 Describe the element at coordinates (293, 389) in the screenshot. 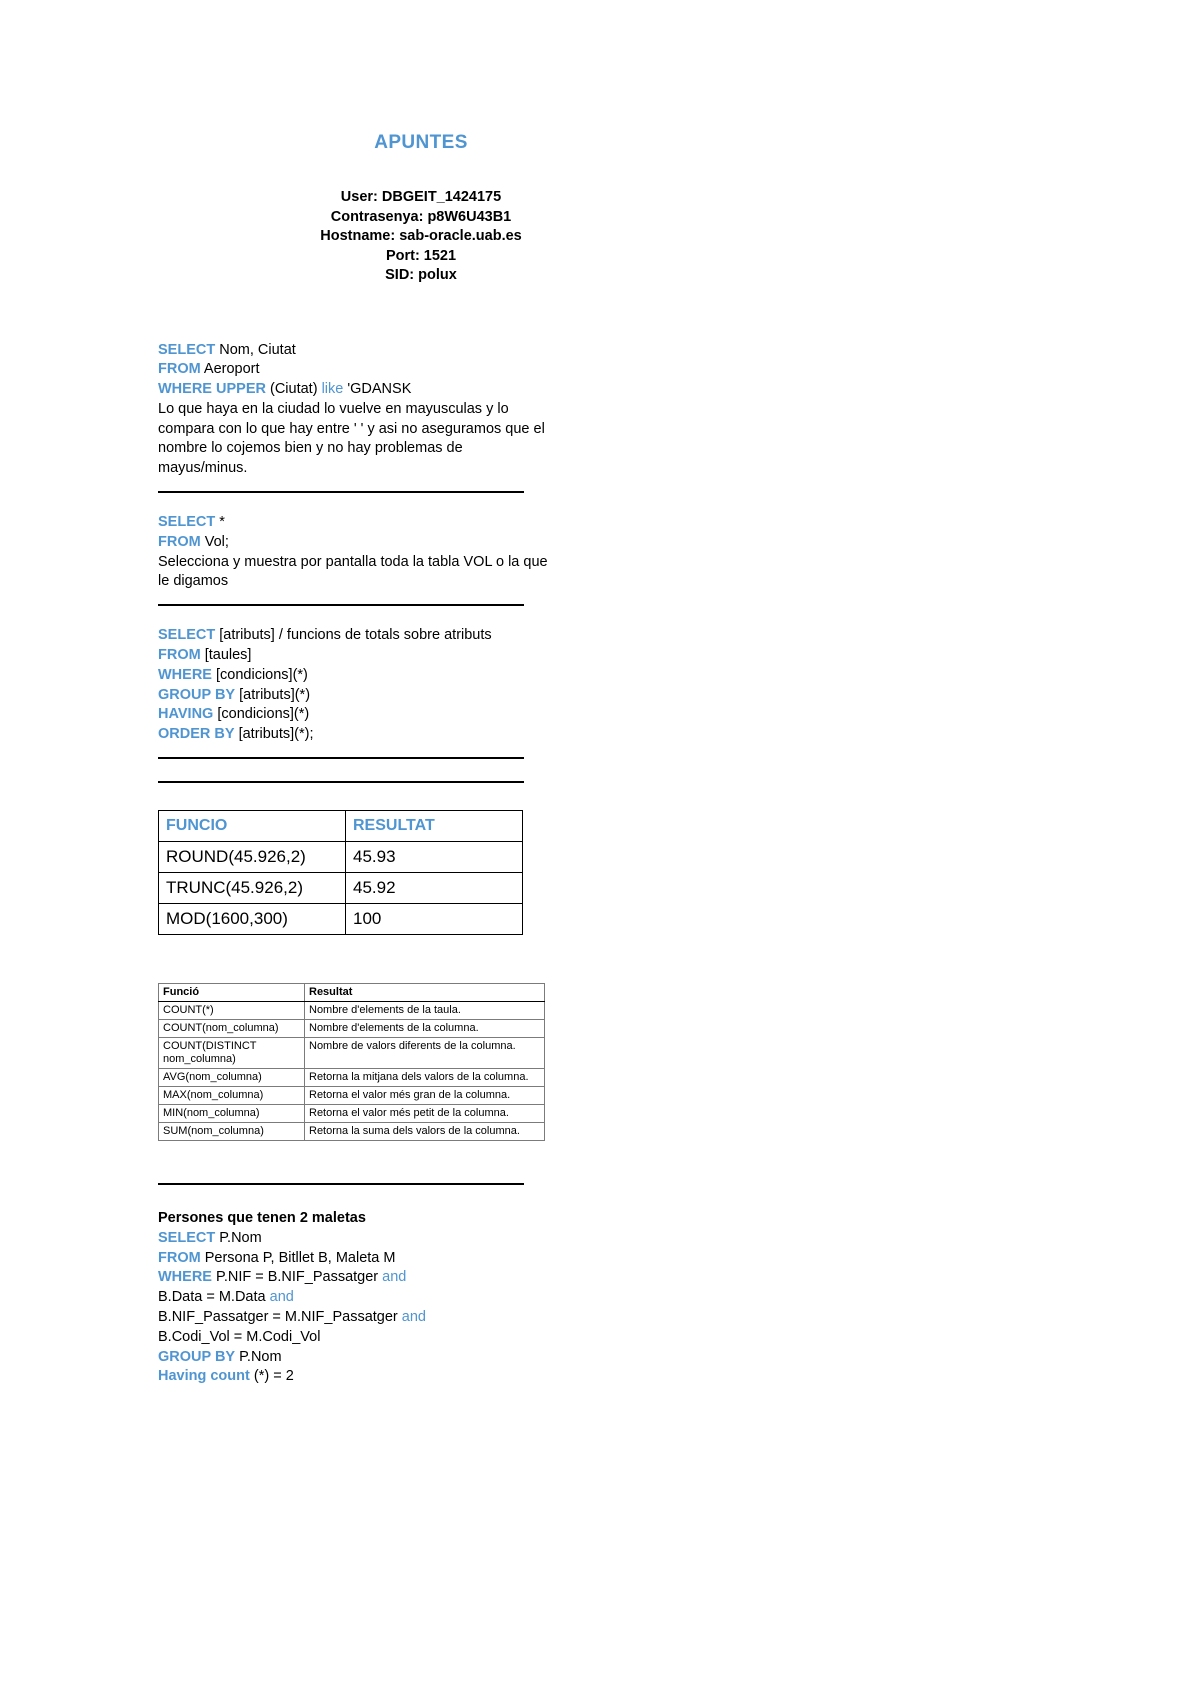

I see `sql-text: (Ciutat)` at that location.